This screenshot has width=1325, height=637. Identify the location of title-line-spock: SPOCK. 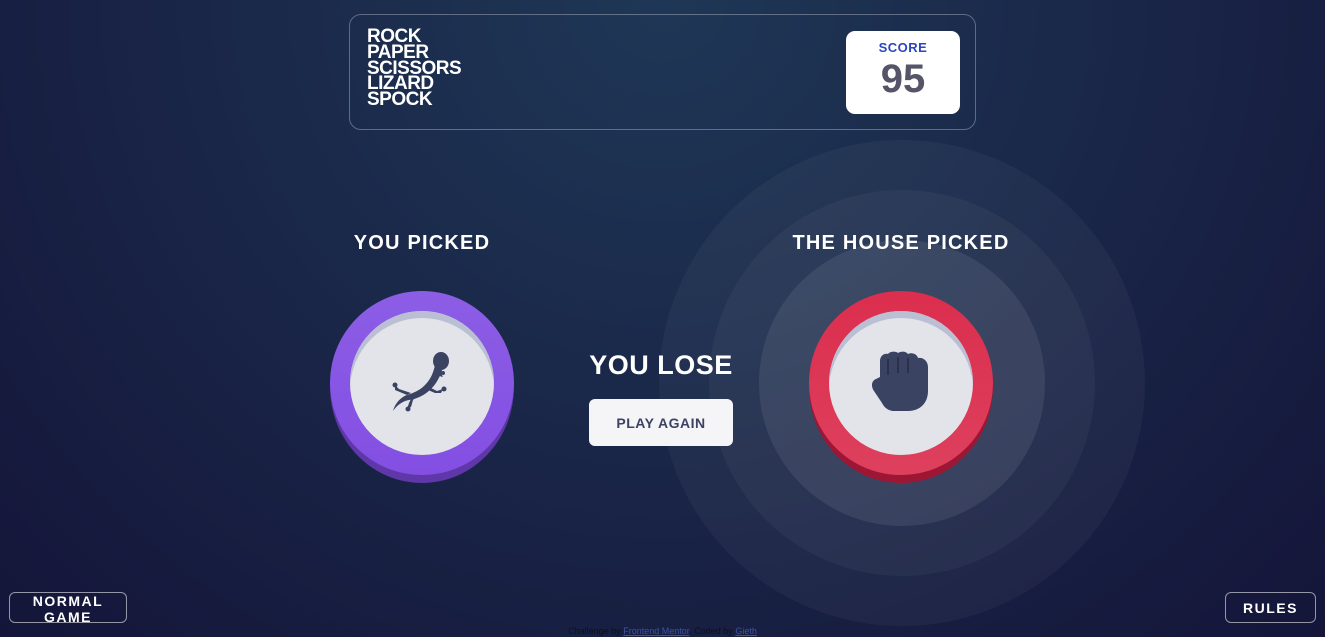
(400, 100).